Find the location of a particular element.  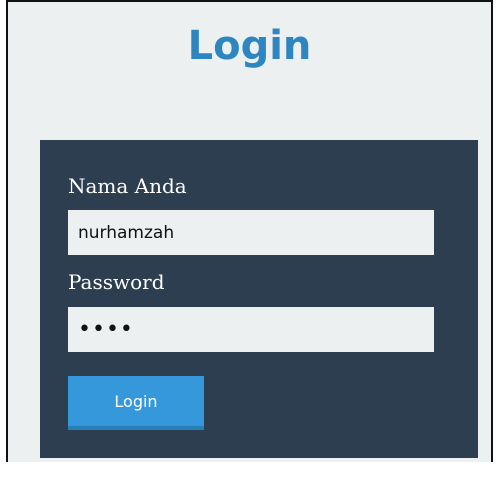

page-title: Login is located at coordinates (249, 46).